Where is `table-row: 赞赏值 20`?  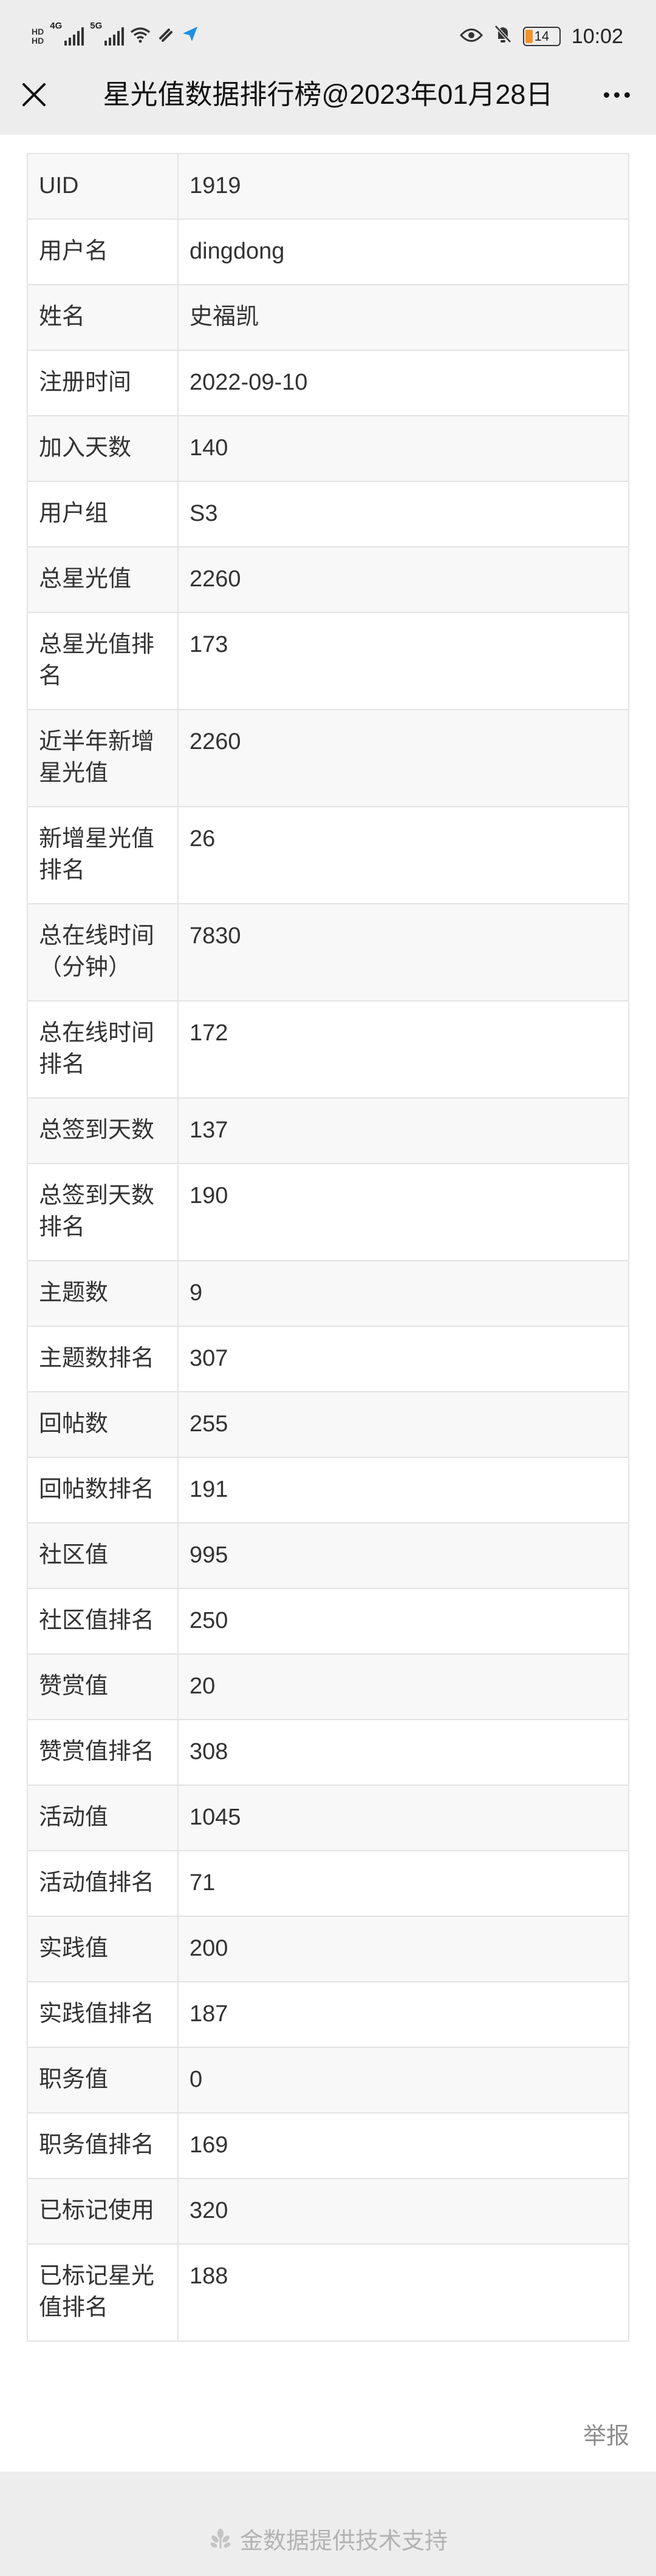
table-row: 赞赏值 20 is located at coordinates (328, 1686).